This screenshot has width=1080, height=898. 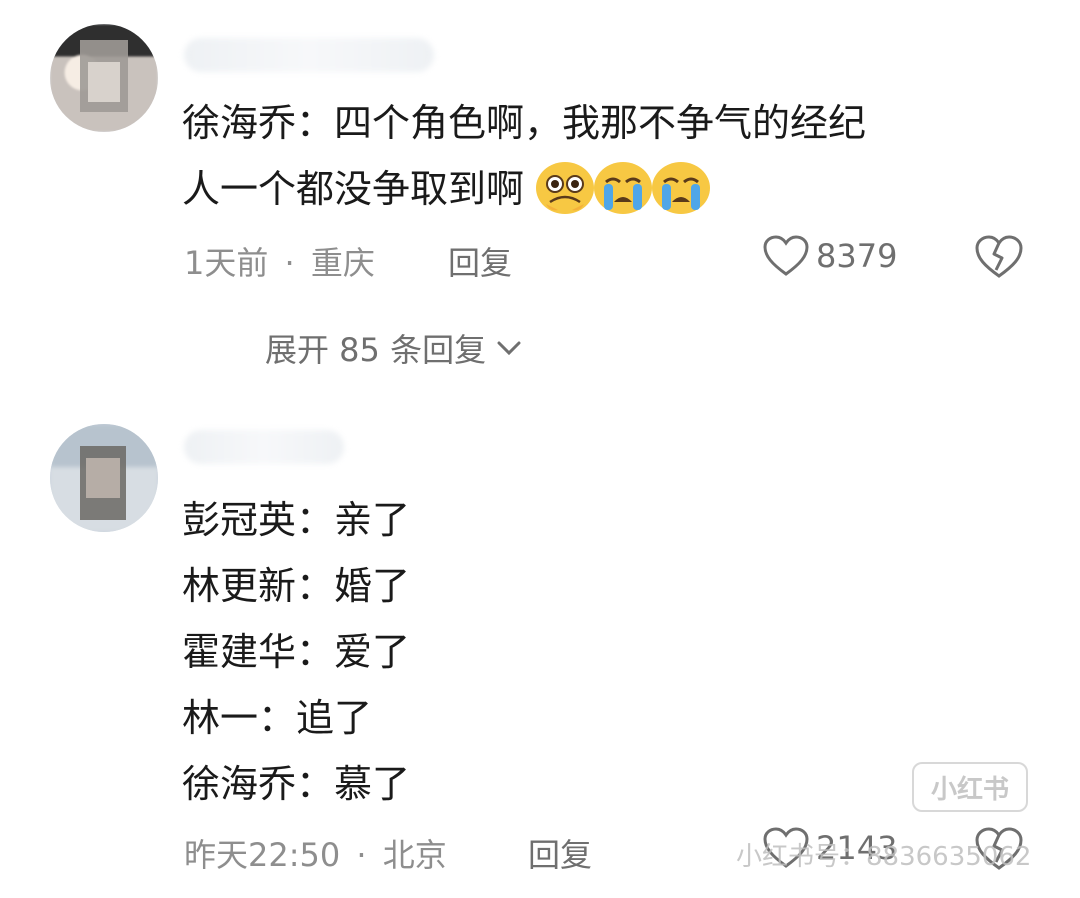 I want to click on comment-text-line-2: 人一个都没争取到啊, so click(x=353, y=189).